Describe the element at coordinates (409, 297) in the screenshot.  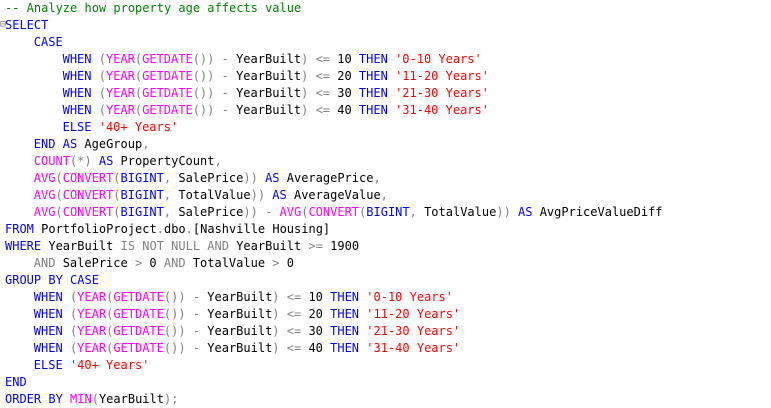
I see `string-token: '0-10 Years'` at that location.